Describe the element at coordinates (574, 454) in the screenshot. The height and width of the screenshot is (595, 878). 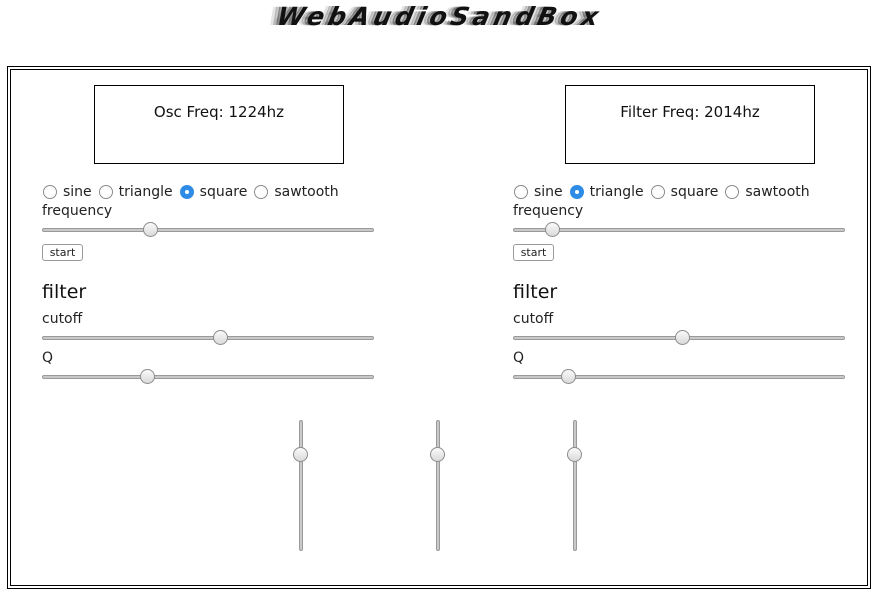
I see `gain-slider-3-thumb` at that location.